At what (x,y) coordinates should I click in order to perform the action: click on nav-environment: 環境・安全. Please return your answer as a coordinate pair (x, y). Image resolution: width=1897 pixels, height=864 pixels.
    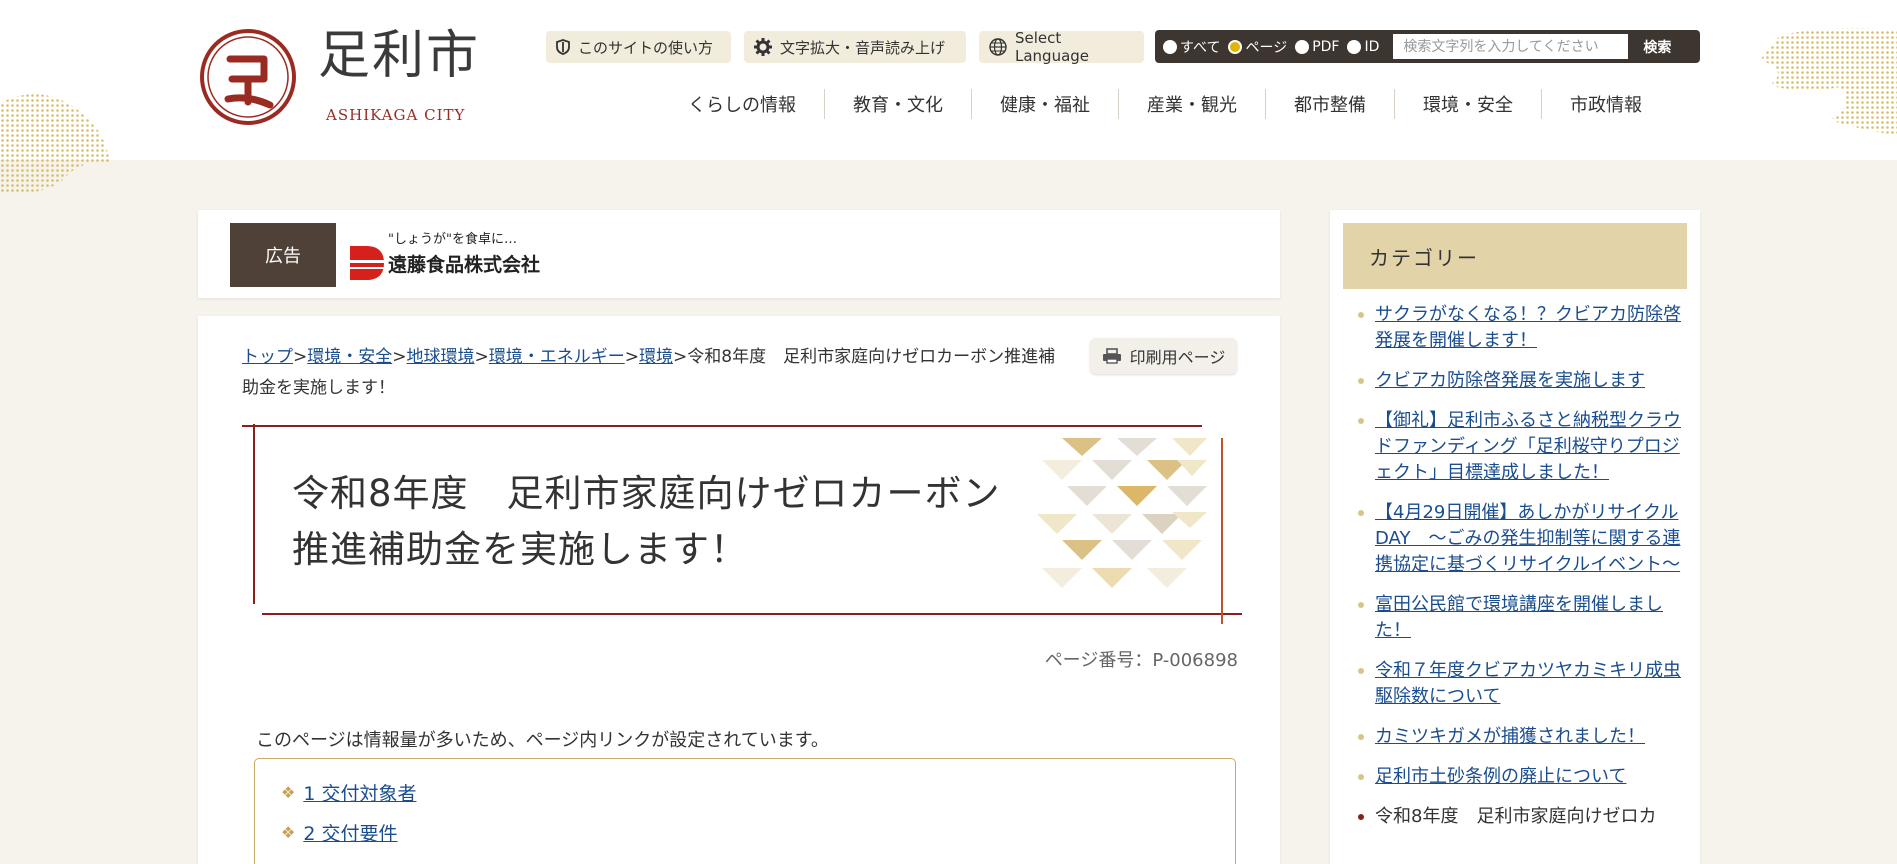
    Looking at the image, I should click on (1468, 104).